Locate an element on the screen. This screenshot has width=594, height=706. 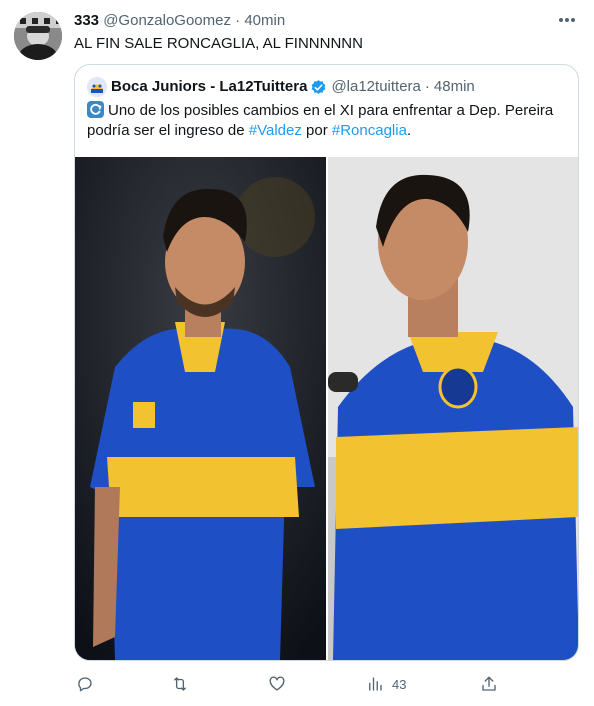
quoted-author-handle: @la12tuittera is located at coordinates (375, 87).